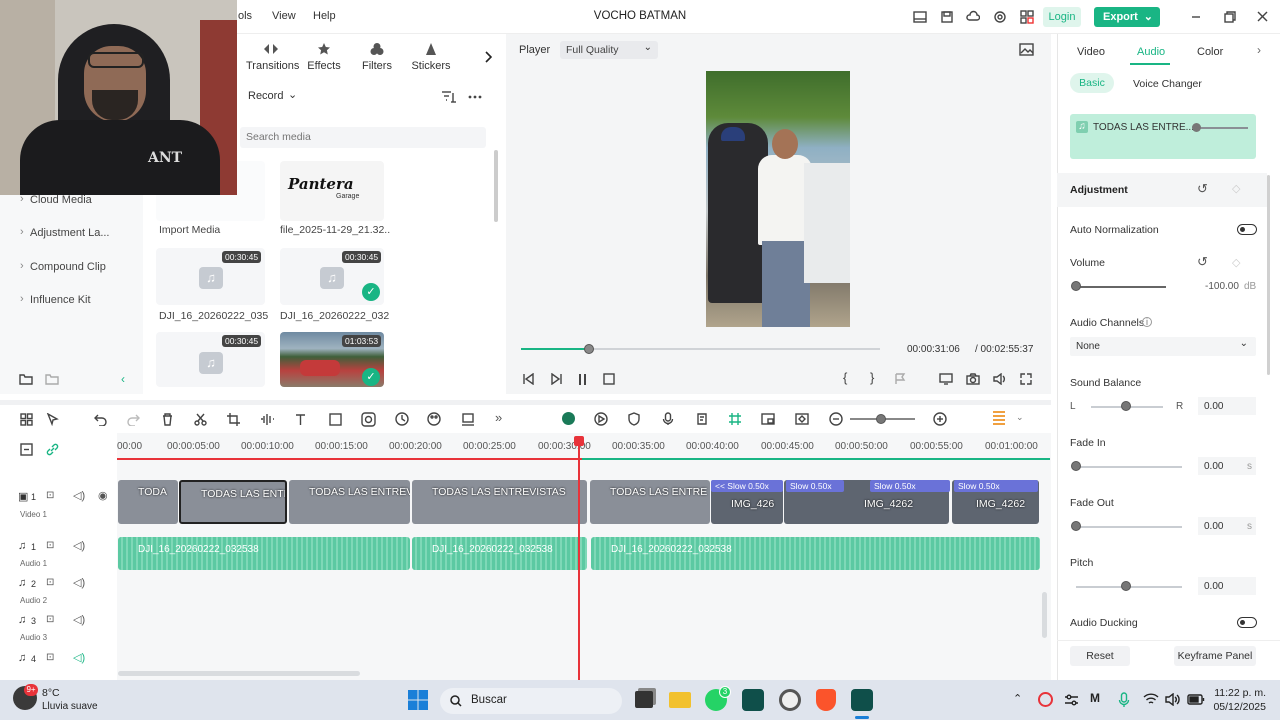  Describe the element at coordinates (301, 419) in the screenshot. I see `text-icon` at that location.